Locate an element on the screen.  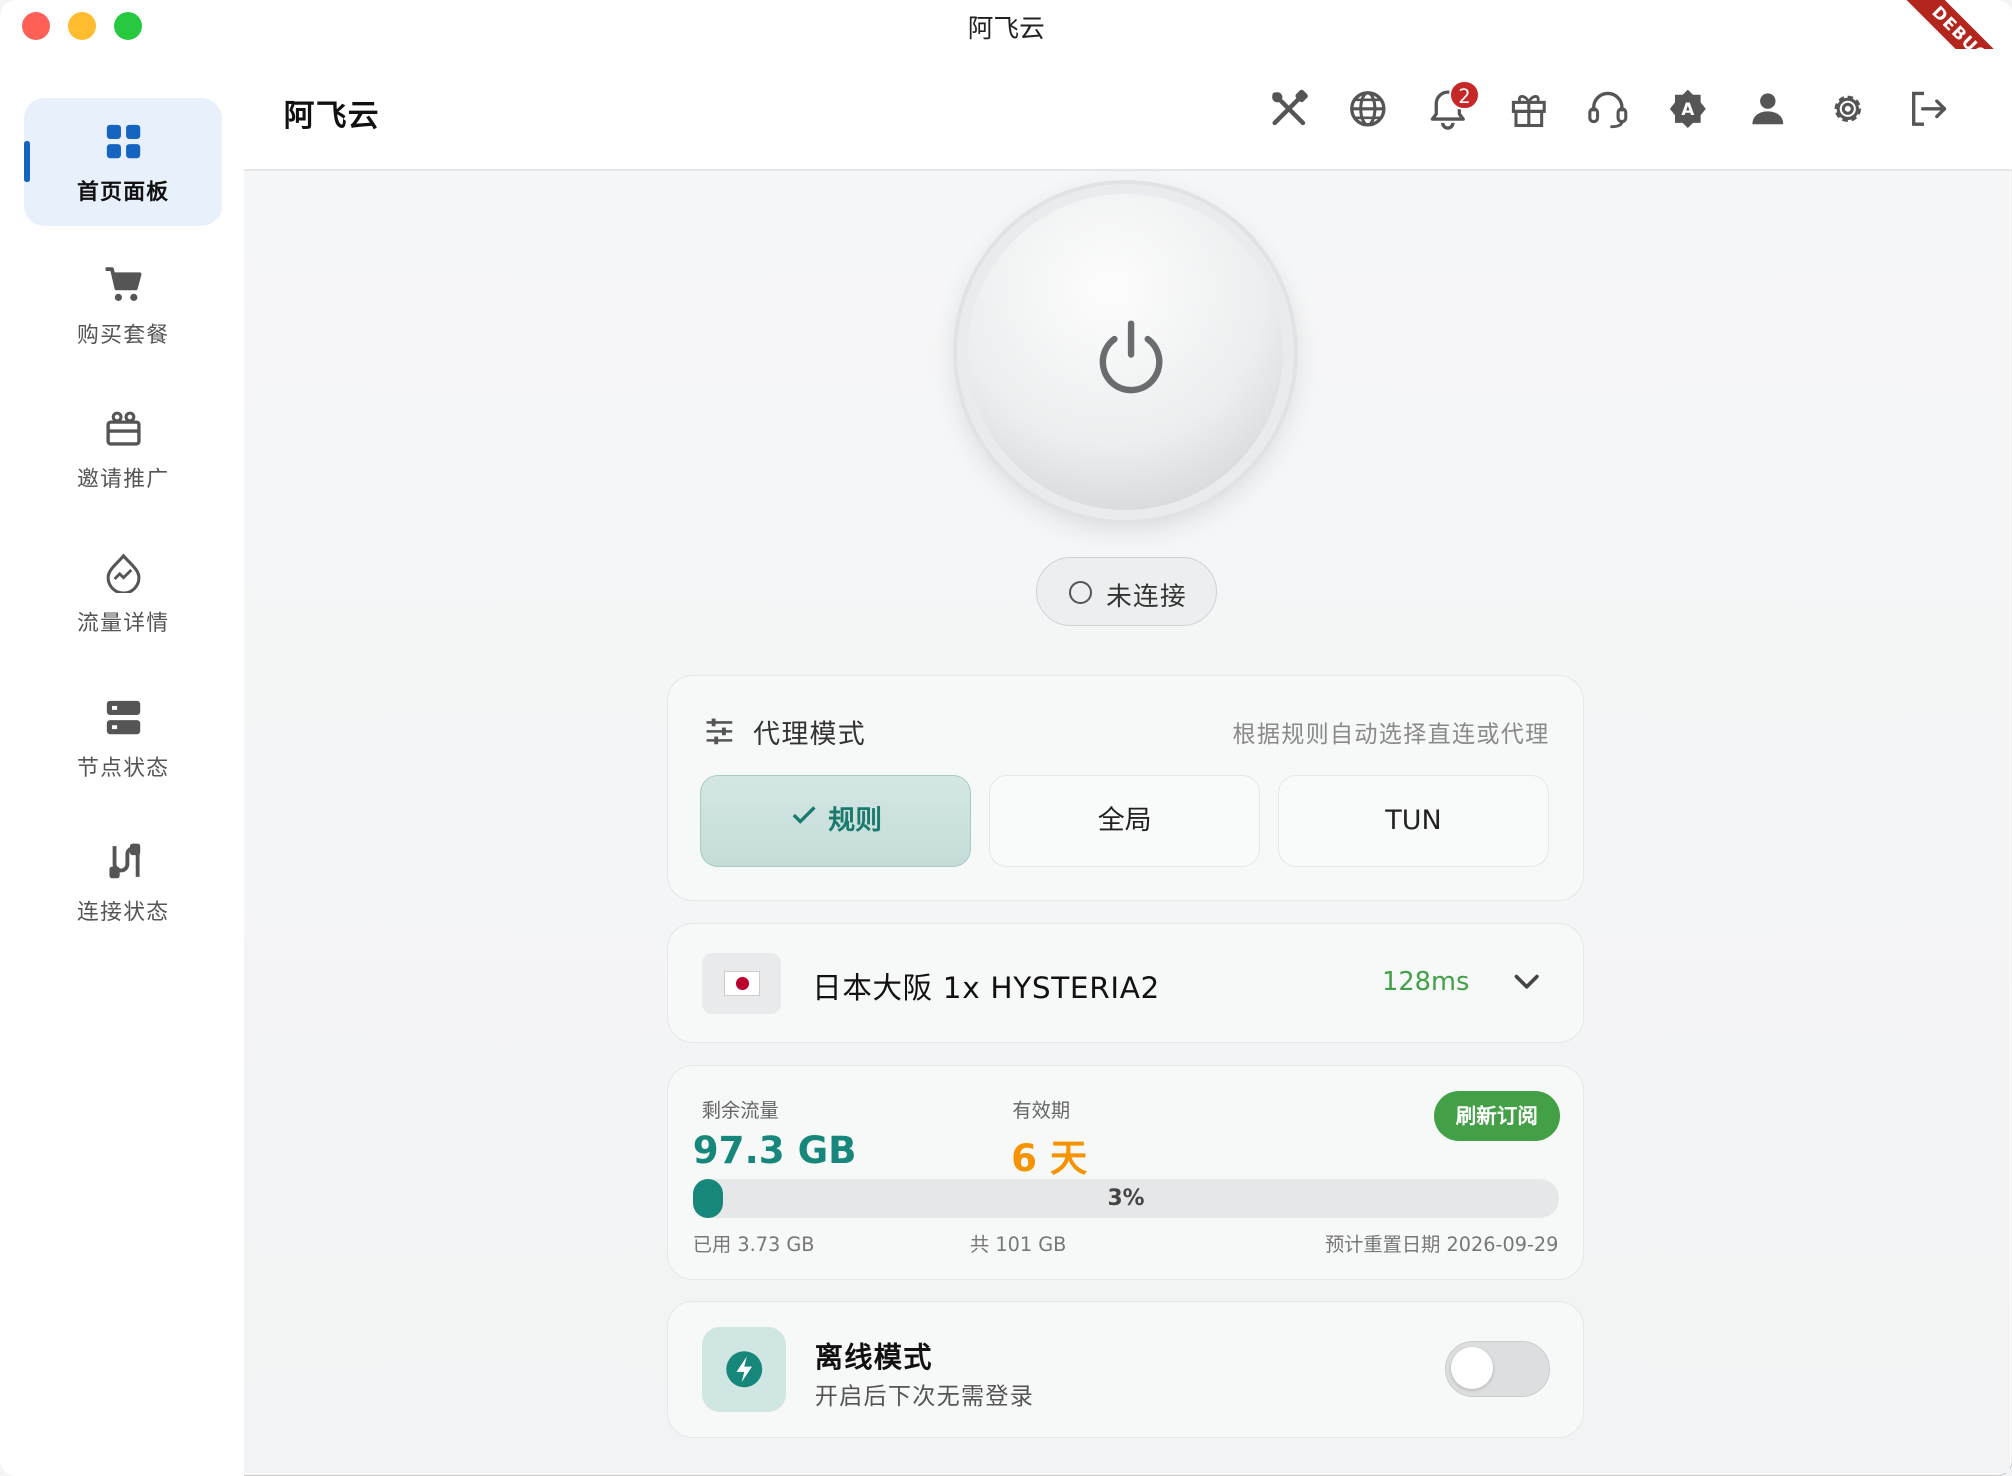
status-indicator-icon is located at coordinates (1080, 593).